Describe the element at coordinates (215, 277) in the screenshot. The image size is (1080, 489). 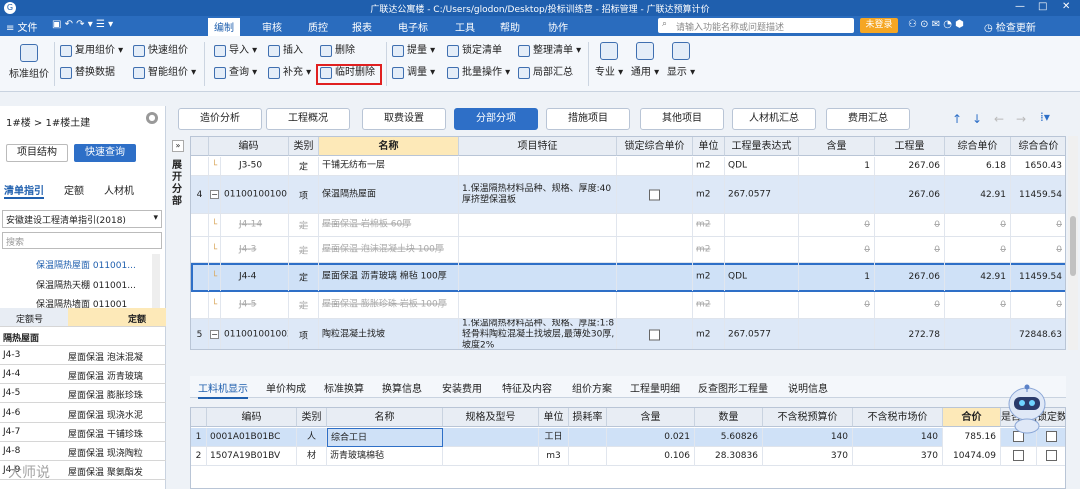
I see `tree-toggle-cell: └` at that location.